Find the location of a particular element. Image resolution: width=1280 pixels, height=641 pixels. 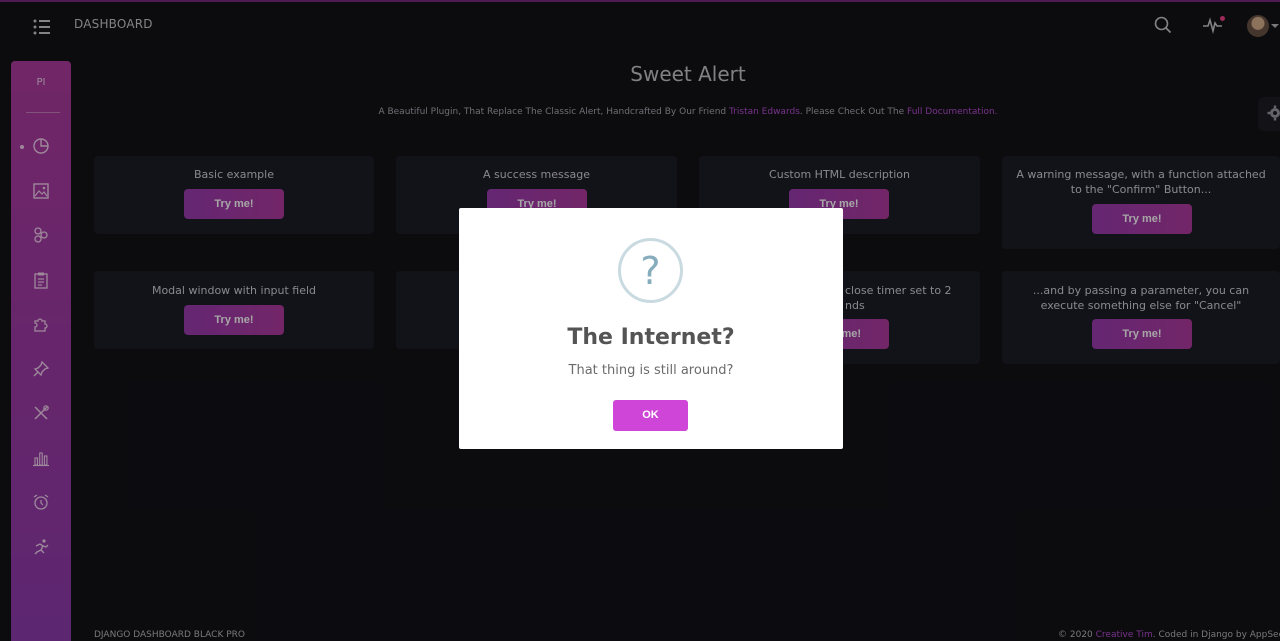

question-glyph: ? is located at coordinates (650, 271).